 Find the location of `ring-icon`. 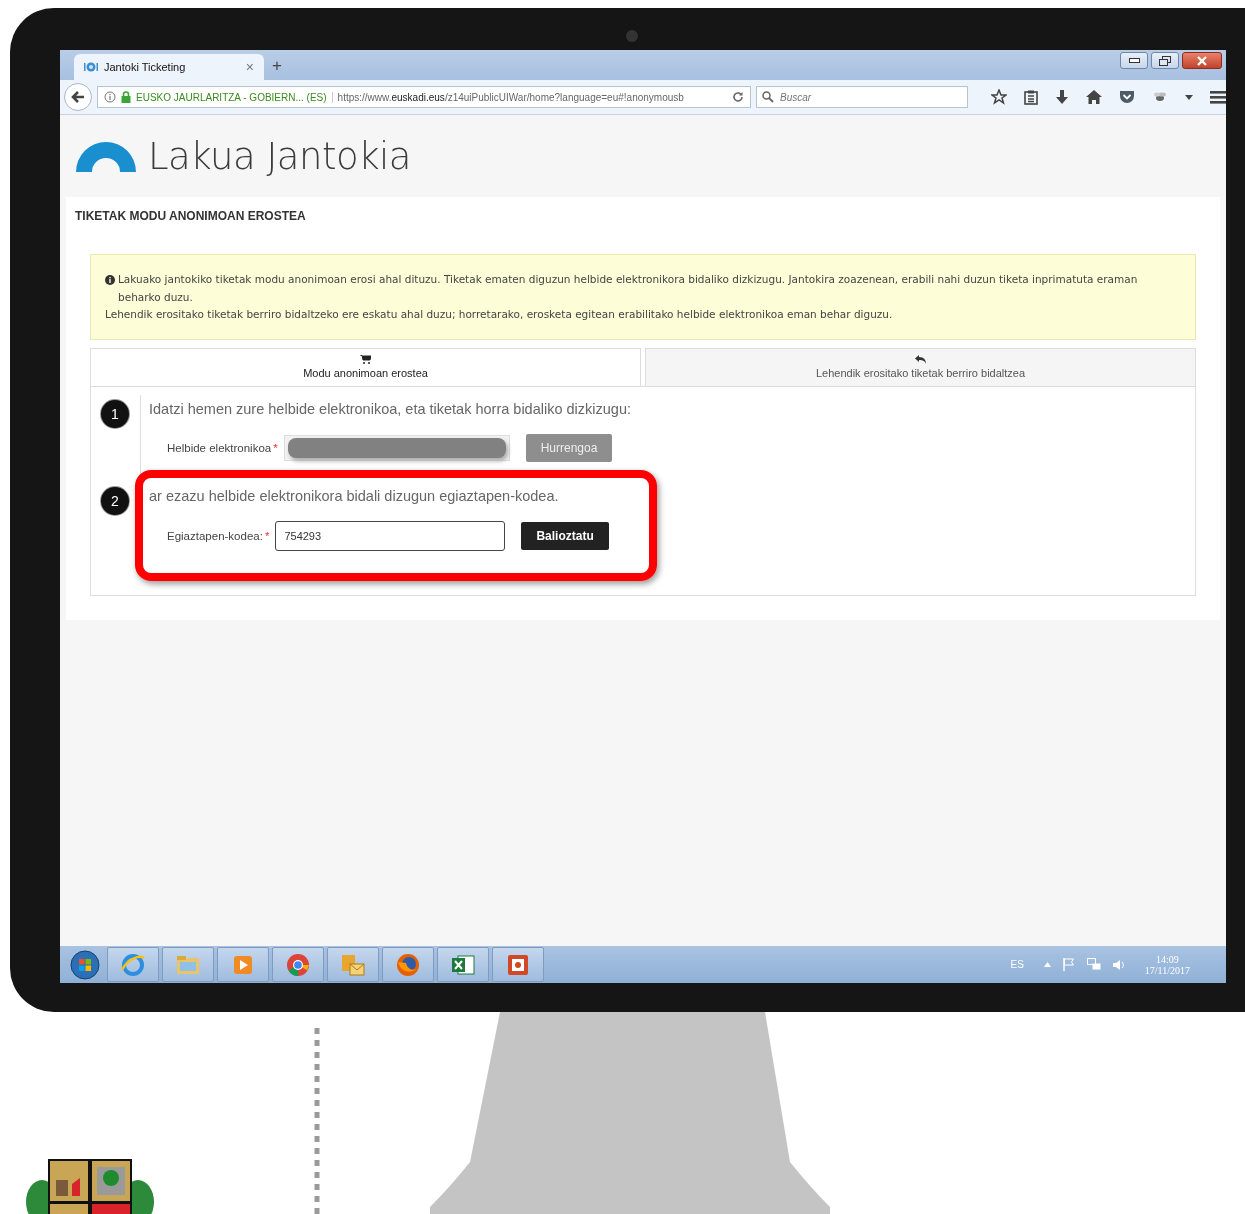

ring-icon is located at coordinates (133, 964).